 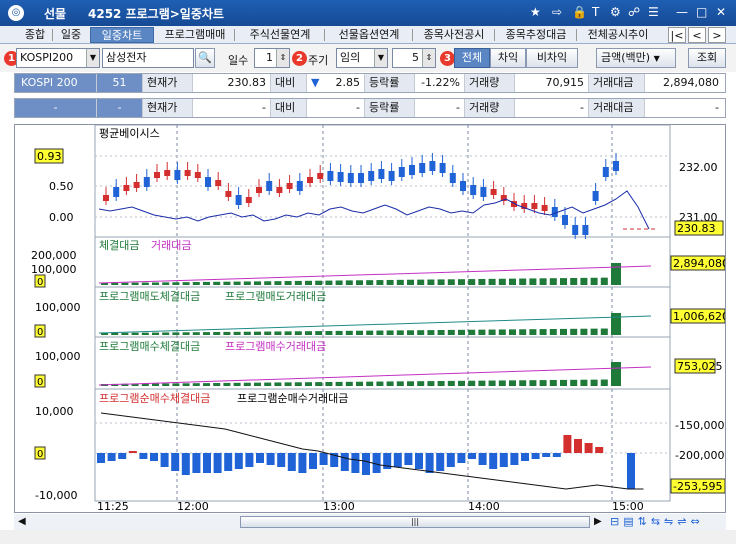 I want to click on p1-right-highlight: 230.83, so click(x=696, y=228).